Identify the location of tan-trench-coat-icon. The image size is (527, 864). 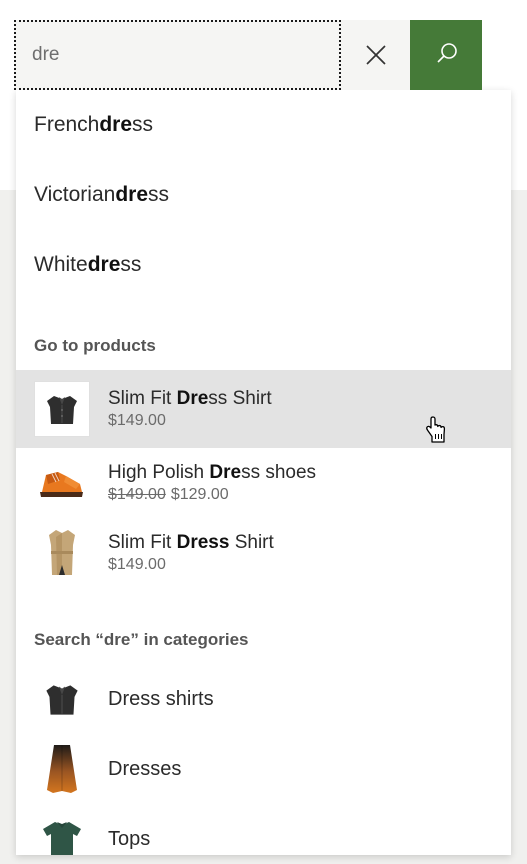
(62, 552).